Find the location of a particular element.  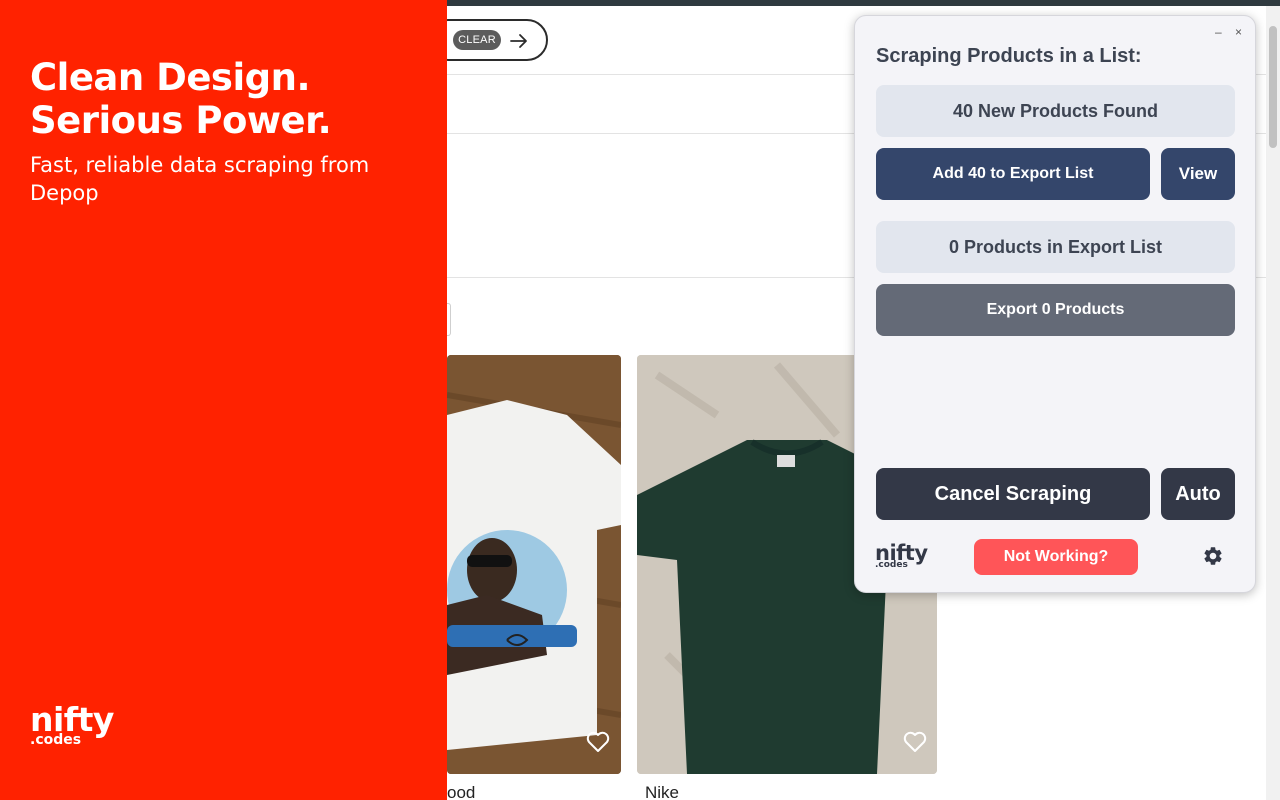

not-working-button: Not Working? is located at coordinates (1056, 557).